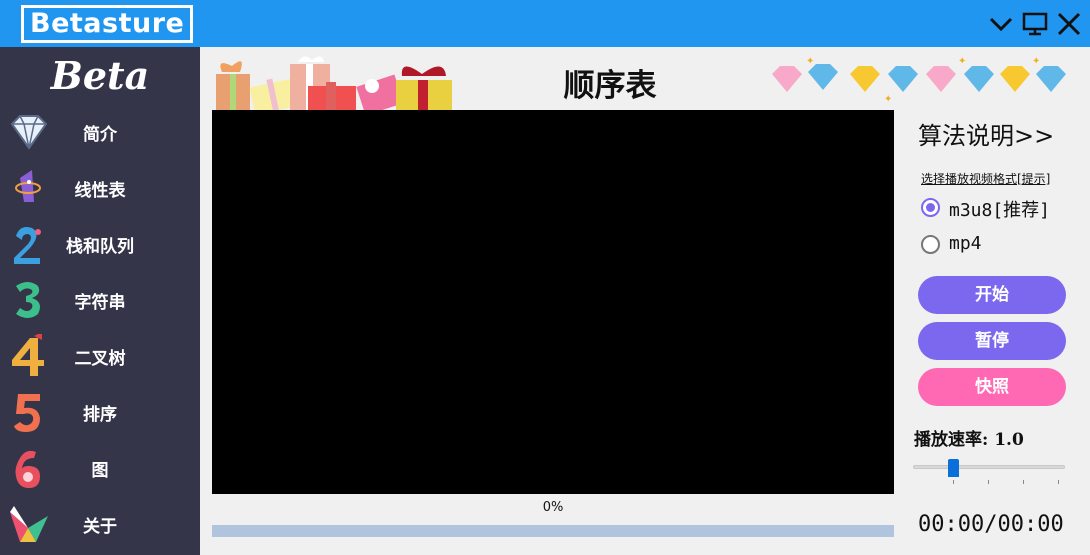  Describe the element at coordinates (100, 191) in the screenshot. I see `sidebar-item-label: 线性表` at that location.